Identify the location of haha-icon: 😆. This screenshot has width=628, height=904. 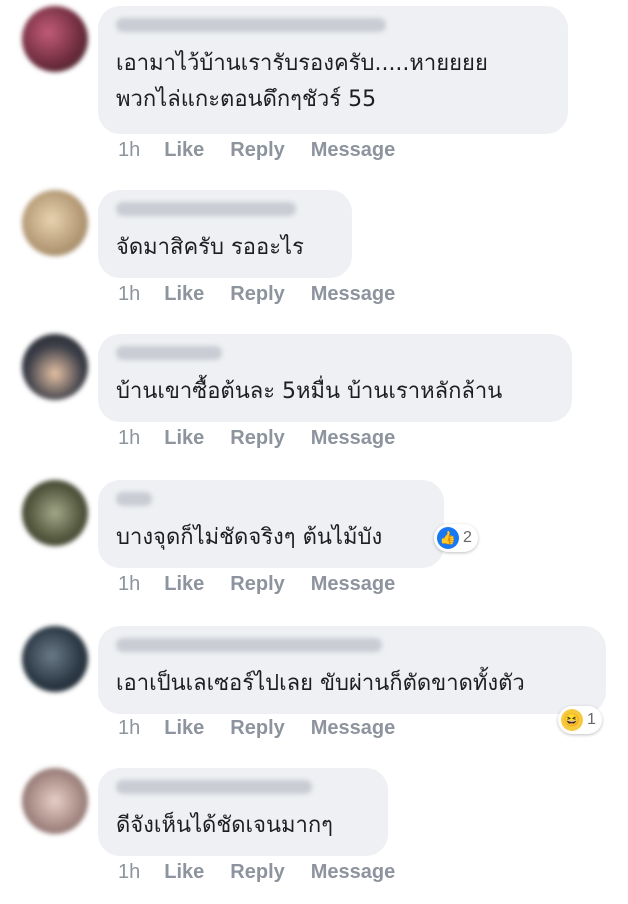
(572, 720).